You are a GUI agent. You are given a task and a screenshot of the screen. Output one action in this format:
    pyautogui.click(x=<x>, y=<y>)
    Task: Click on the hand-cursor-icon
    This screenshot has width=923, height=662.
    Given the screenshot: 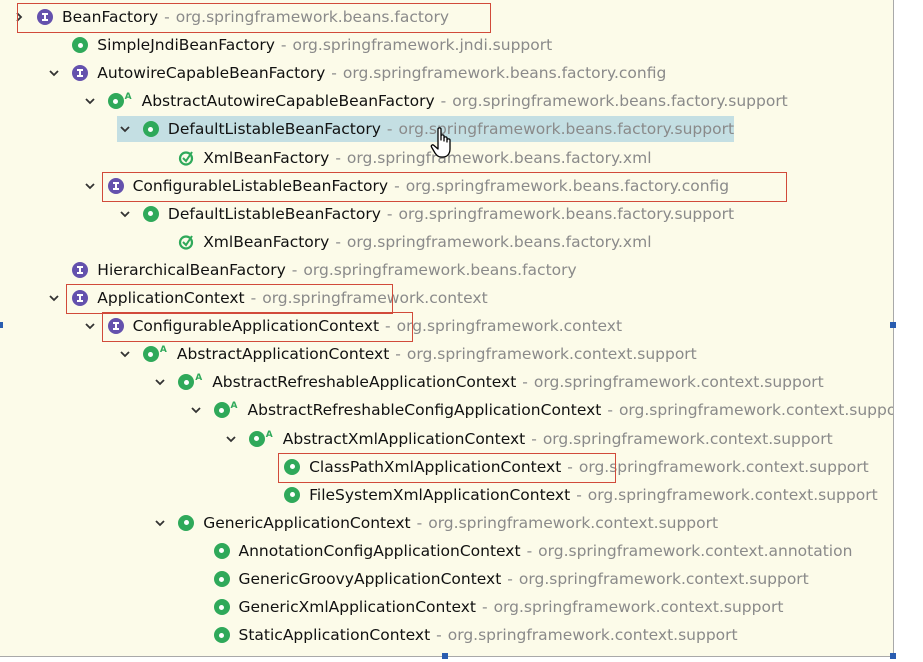 What is the action you would take?
    pyautogui.click(x=440, y=142)
    